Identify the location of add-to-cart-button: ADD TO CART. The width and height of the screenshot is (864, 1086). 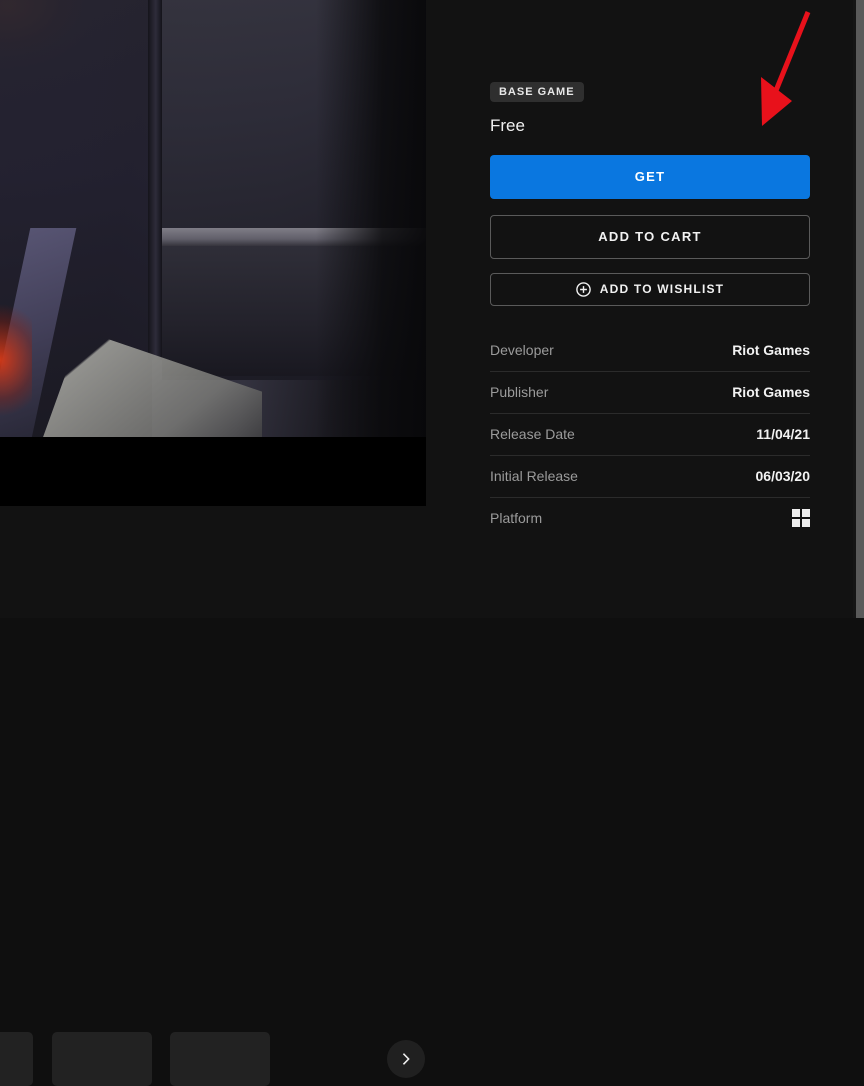
(650, 236).